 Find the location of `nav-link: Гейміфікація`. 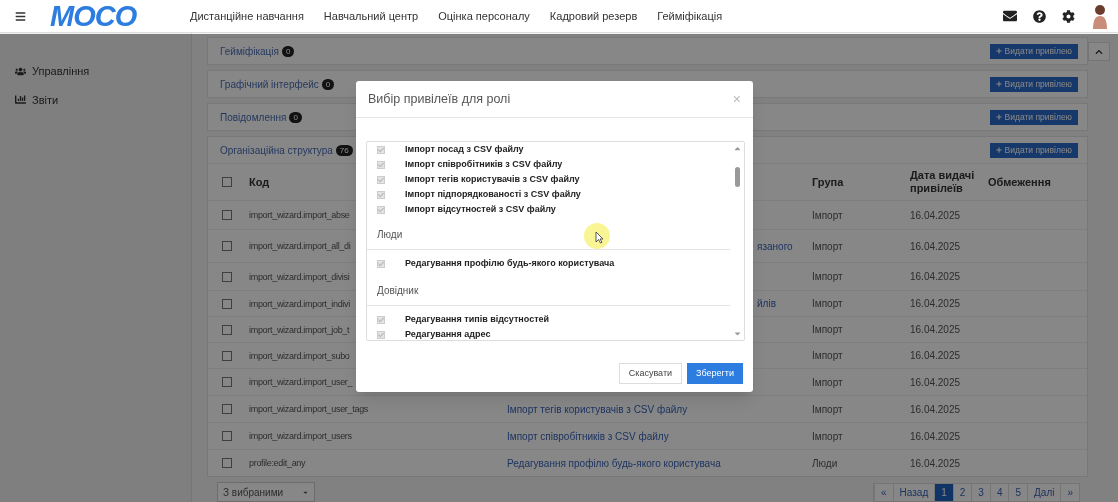

nav-link: Гейміфікація is located at coordinates (690, 16).